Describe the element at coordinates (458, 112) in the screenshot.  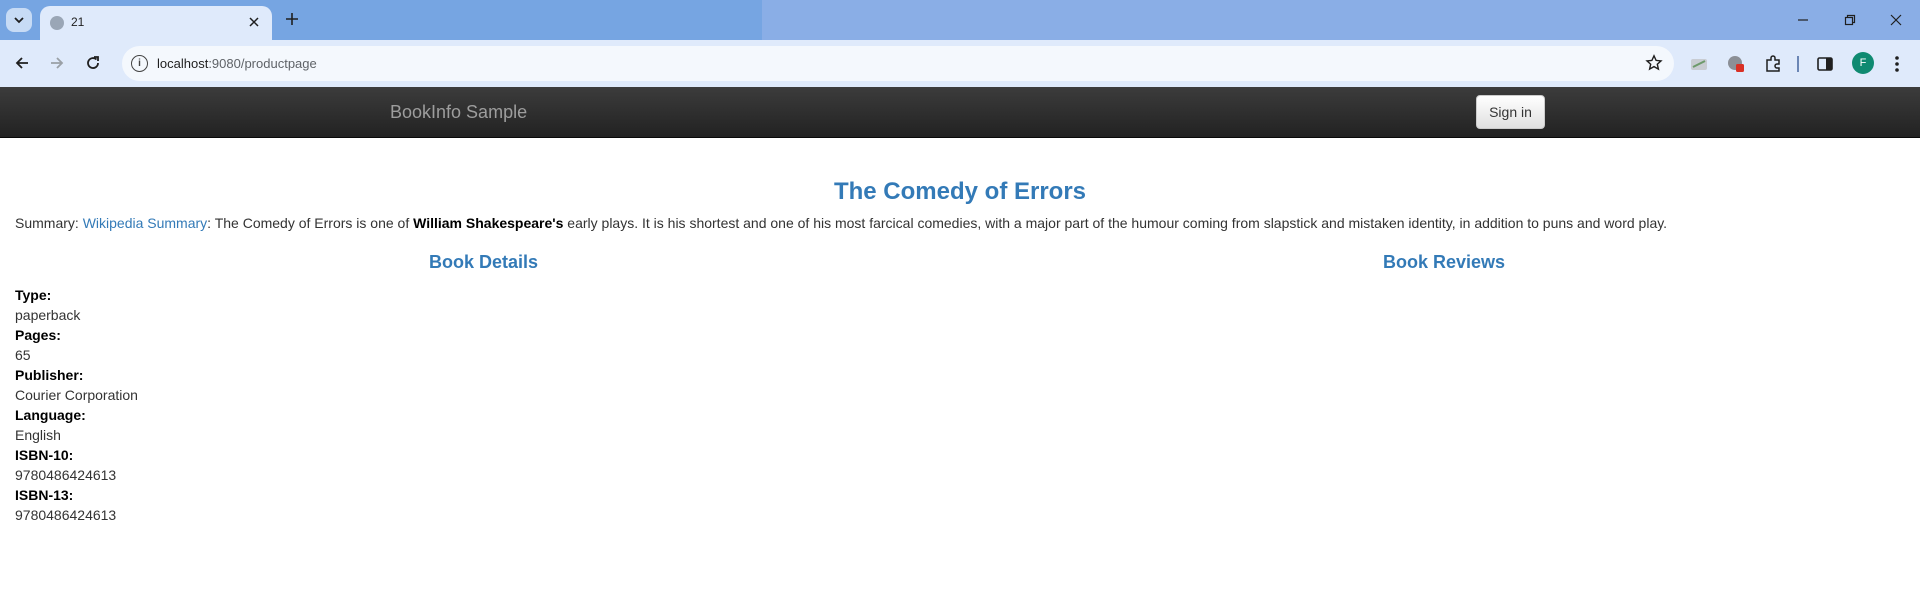
I see `brand-link: BookInfo Sample` at that location.